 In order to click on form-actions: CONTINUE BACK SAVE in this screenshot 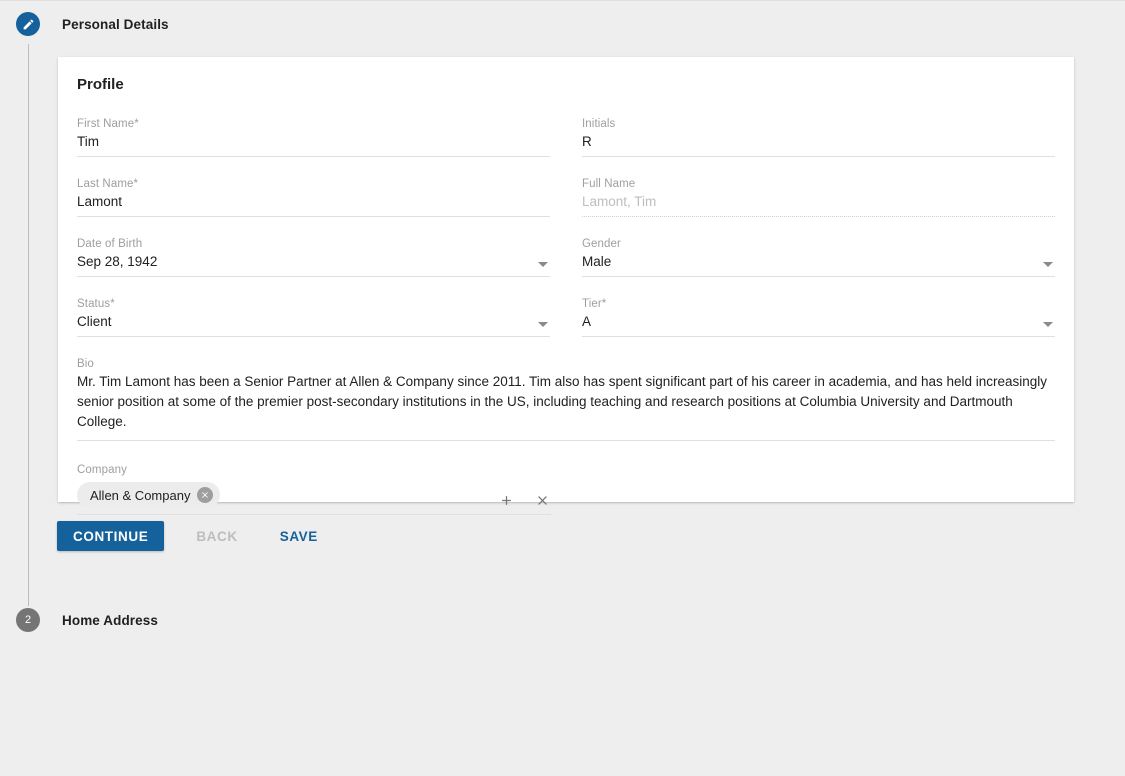, I will do `click(192, 536)`.